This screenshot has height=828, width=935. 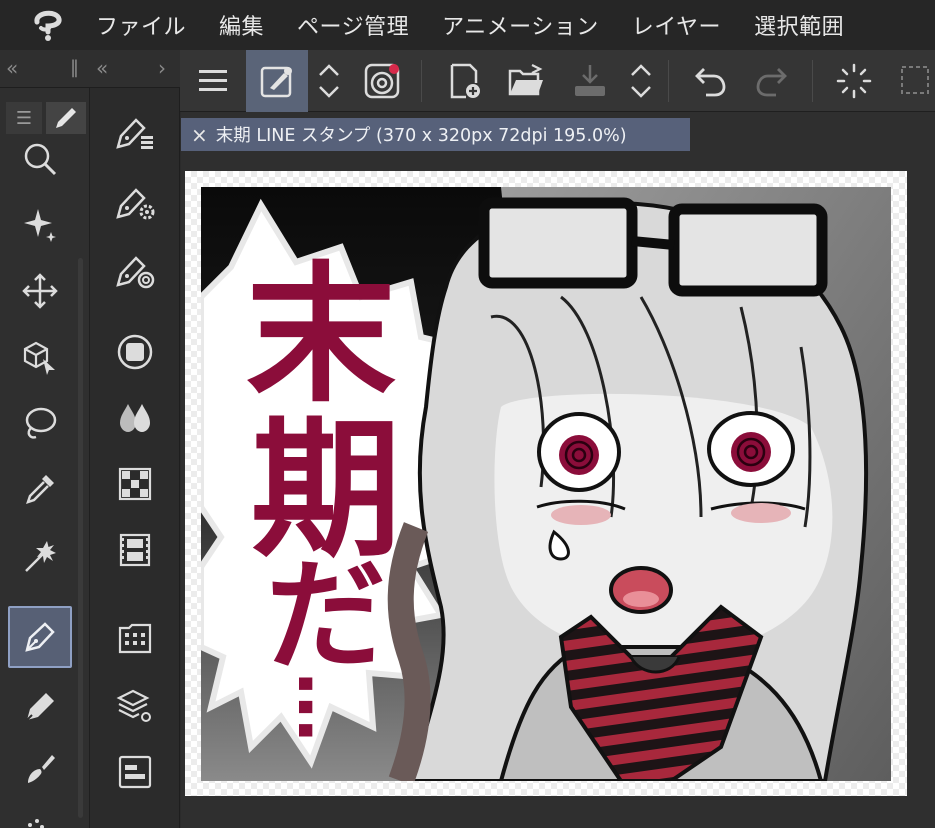 What do you see at coordinates (710, 81) in the screenshot?
I see `undo-icon` at bounding box center [710, 81].